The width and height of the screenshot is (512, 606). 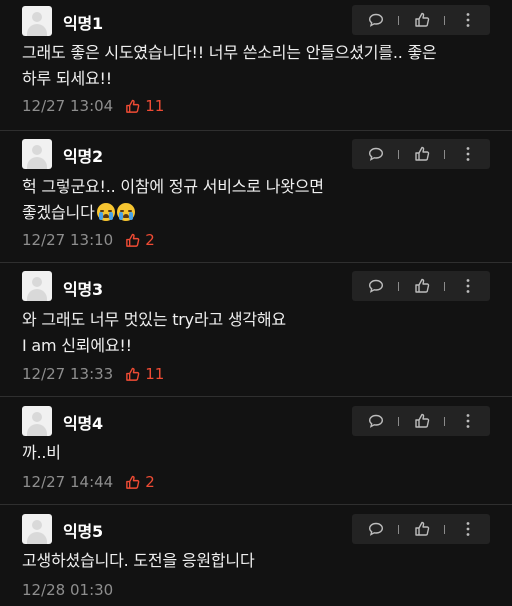 I want to click on comment-timestamp: 12/28 01:30, so click(x=68, y=590).